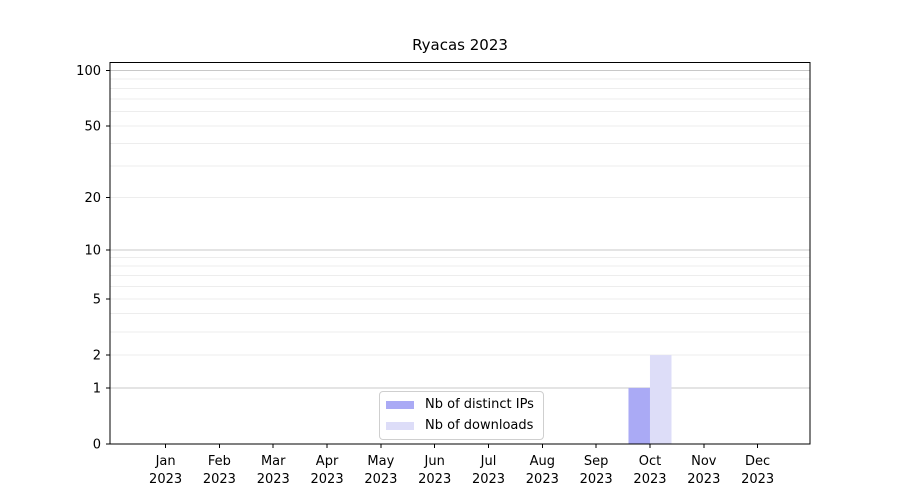  I want to click on x-tick-label: Aug 2023, so click(542, 470).